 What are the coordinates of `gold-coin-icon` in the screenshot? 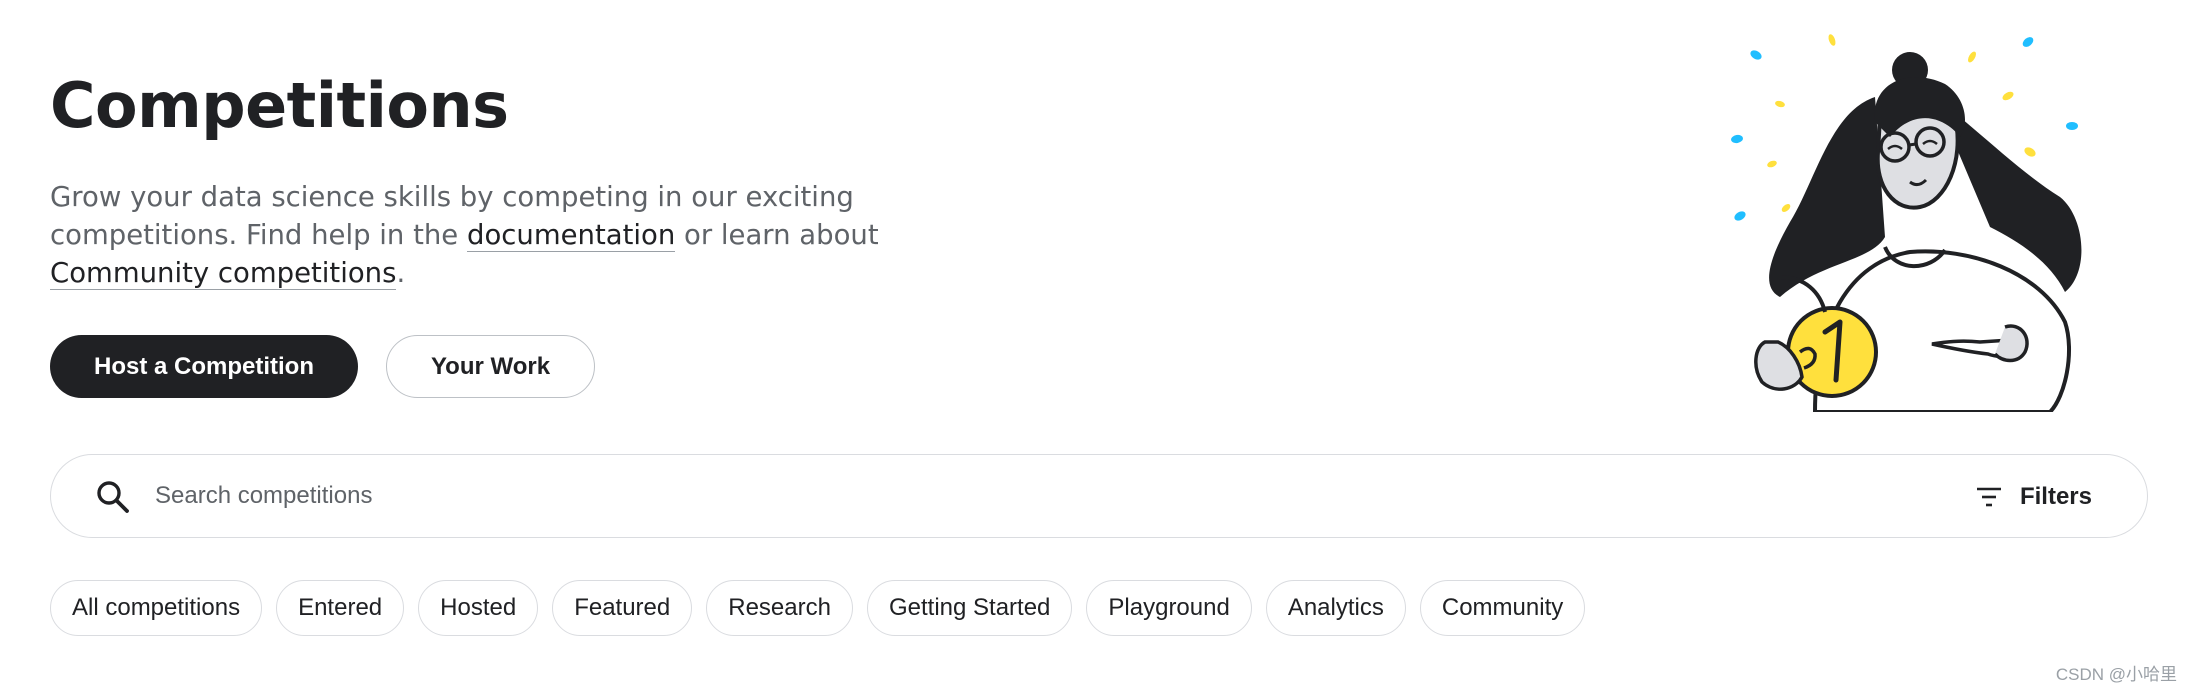 It's located at (1832, 352).